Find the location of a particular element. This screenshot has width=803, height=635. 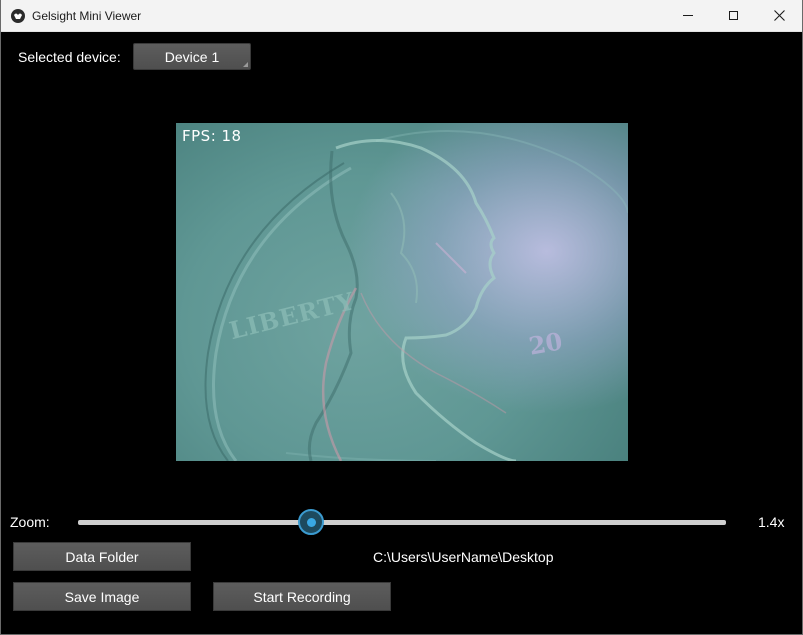

svg-text: 20 is located at coordinates (546, 343).